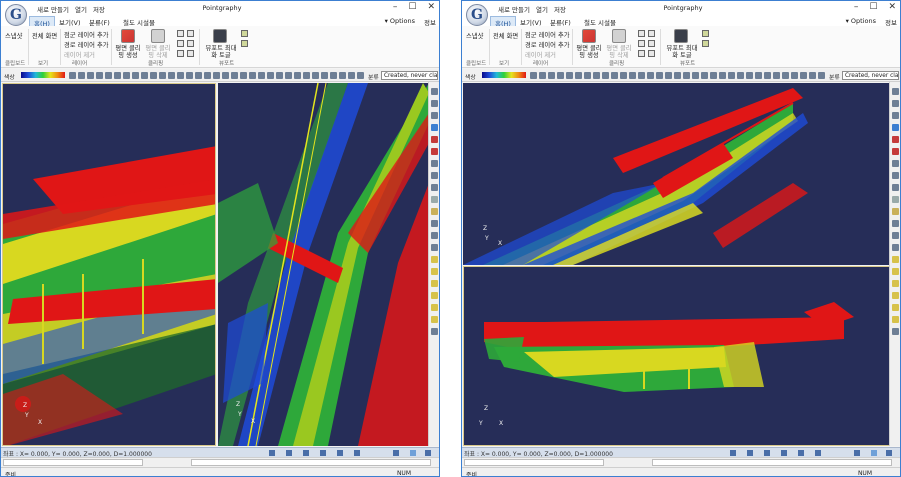 The width and height of the screenshot is (901, 477). What do you see at coordinates (43, 75) in the screenshot?
I see `color-ramp-selector` at bounding box center [43, 75].